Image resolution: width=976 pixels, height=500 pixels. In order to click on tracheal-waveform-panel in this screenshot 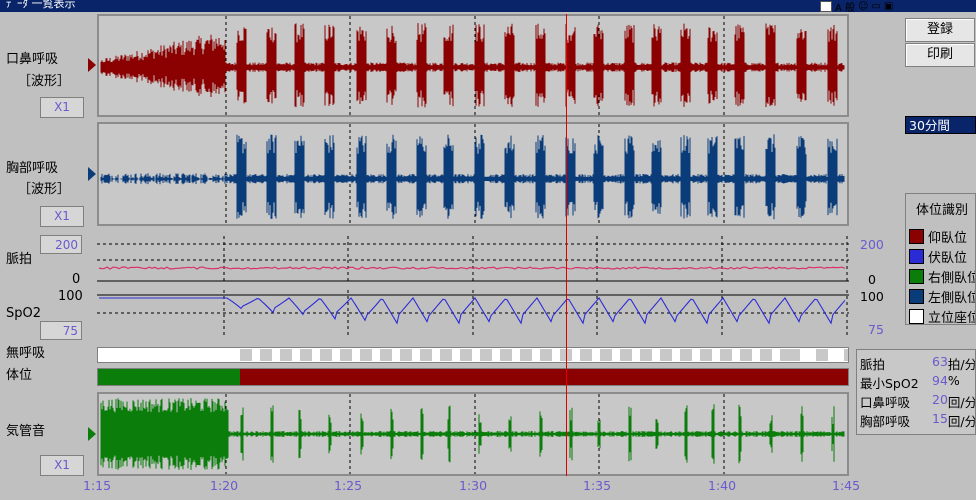, I will do `click(473, 434)`.